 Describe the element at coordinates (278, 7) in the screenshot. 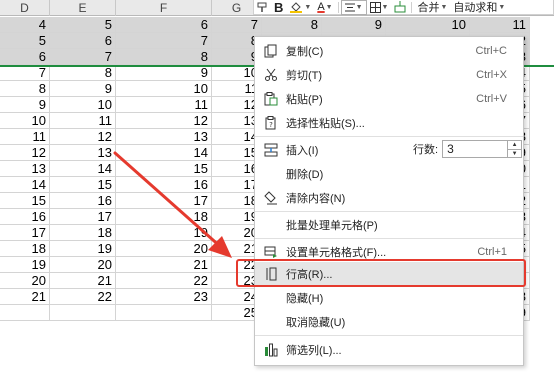

I see `bold-button: B` at that location.